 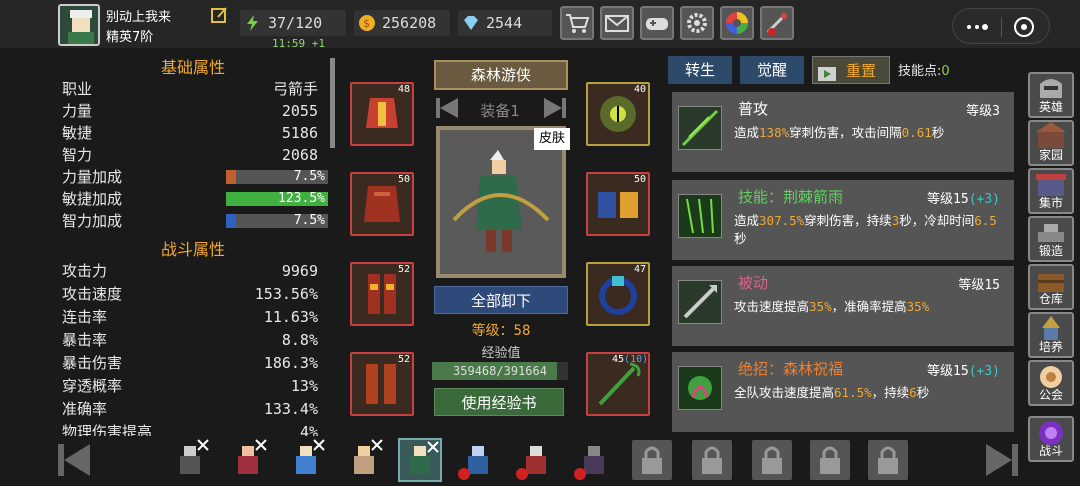 I want to click on skill-title: 被动, so click(x=753, y=283).